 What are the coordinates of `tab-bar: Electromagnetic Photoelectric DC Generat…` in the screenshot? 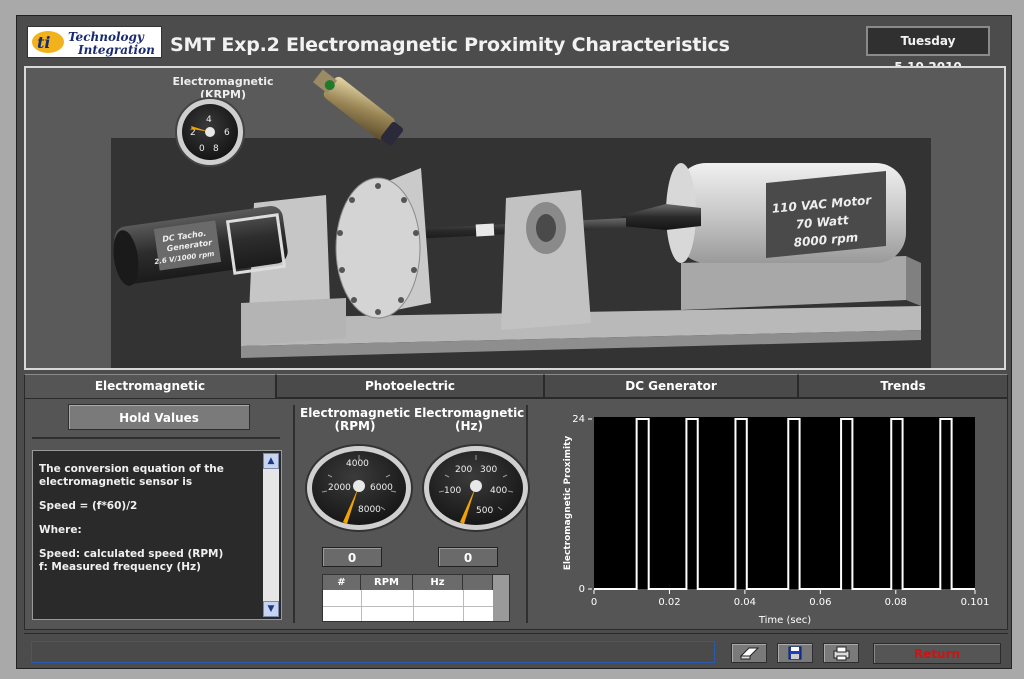 It's located at (516, 387).